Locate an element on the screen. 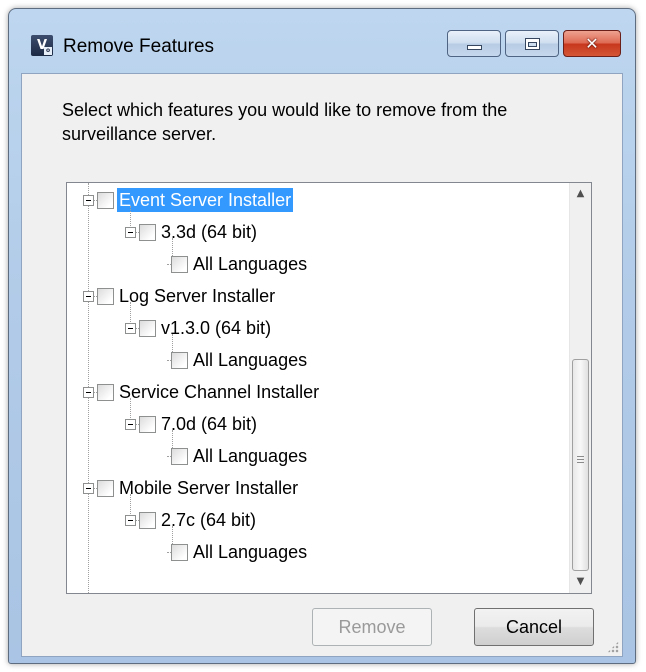 Image resolution: width=646 pixels, height=672 pixels. window-title: Remove Features is located at coordinates (139, 46).